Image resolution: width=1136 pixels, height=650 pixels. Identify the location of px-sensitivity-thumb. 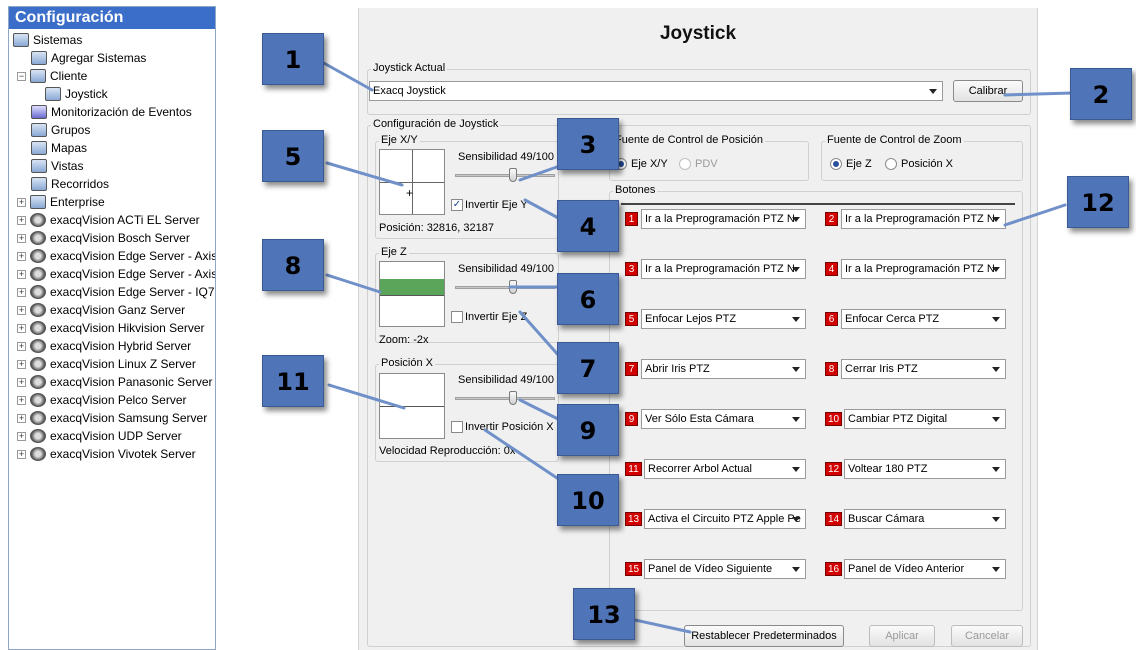
(513, 398).